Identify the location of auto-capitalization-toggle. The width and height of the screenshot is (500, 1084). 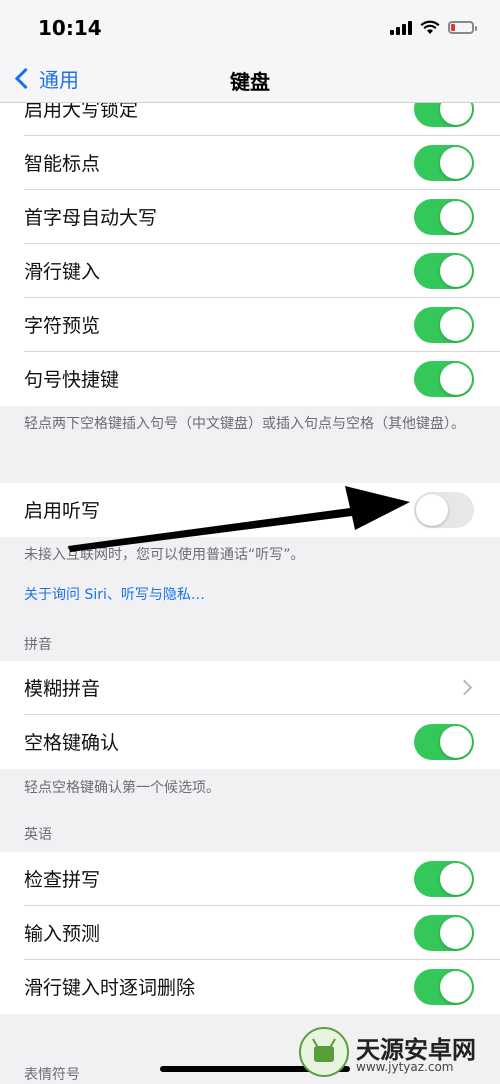
(444, 217).